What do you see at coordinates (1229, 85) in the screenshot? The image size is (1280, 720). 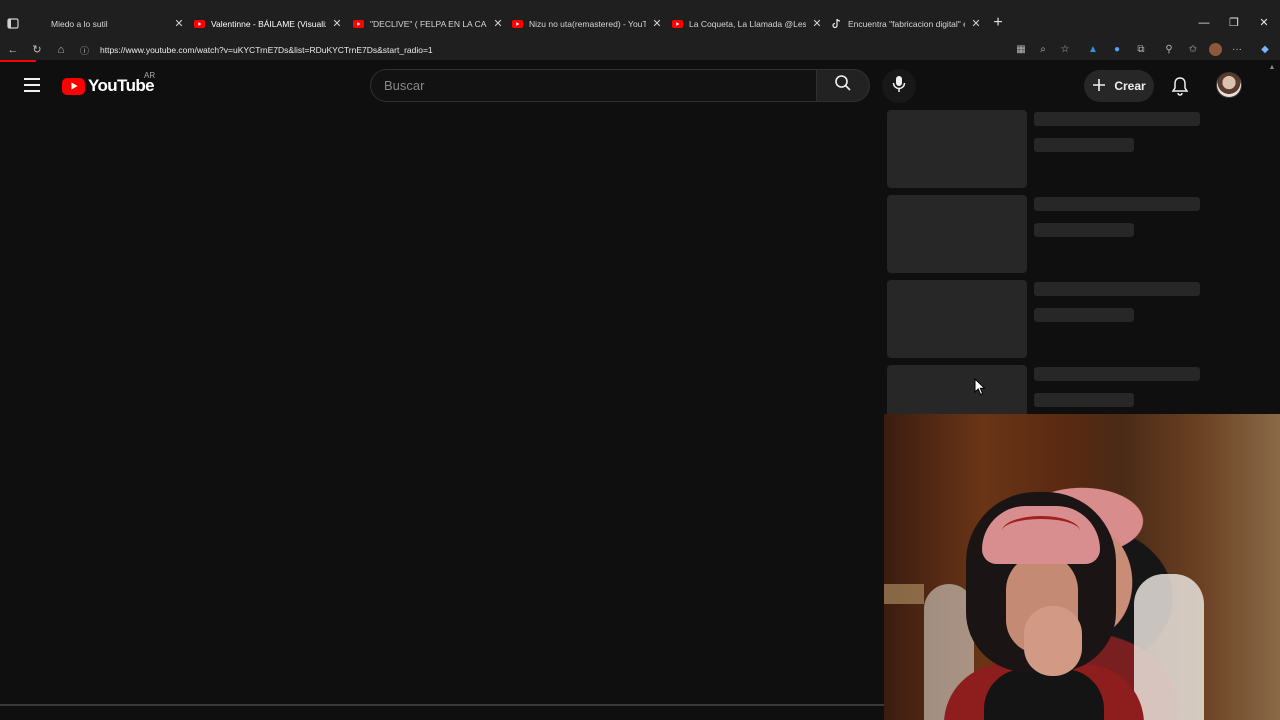 I see `account-avatar` at bounding box center [1229, 85].